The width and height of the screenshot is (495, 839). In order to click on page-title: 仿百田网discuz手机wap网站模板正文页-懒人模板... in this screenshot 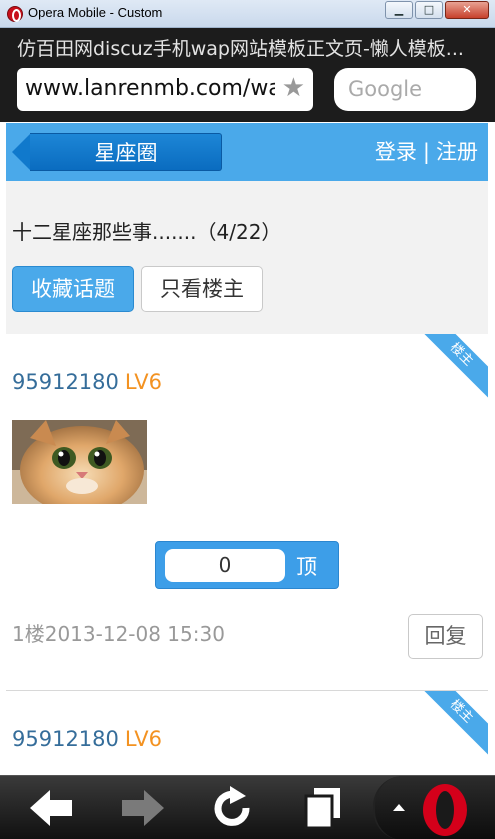, I will do `click(240, 49)`.